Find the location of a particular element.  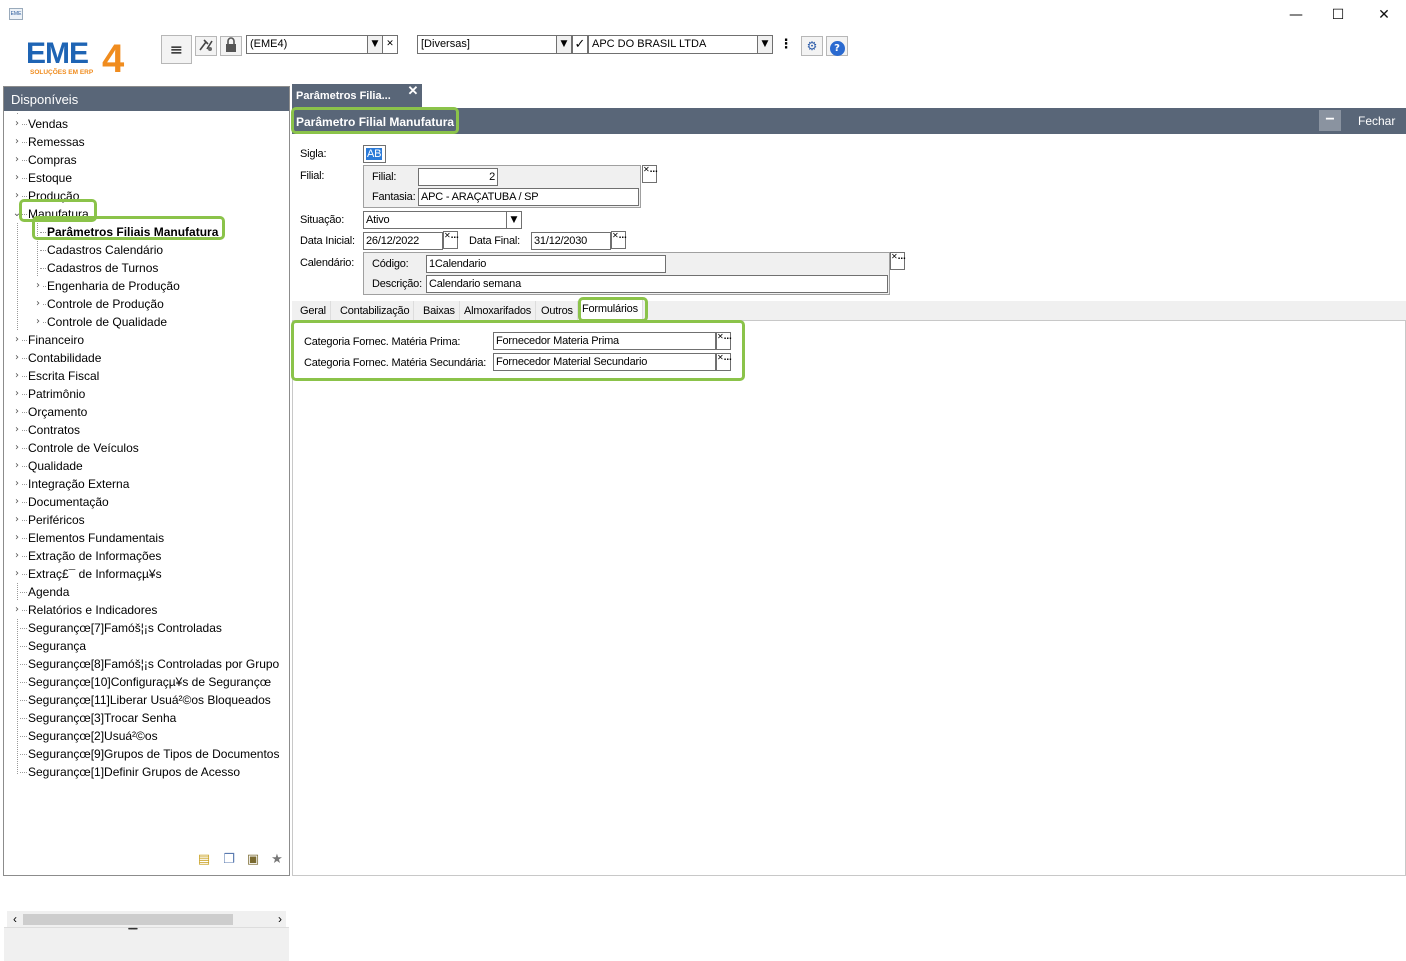

collapse-icon: − is located at coordinates (1330, 120).